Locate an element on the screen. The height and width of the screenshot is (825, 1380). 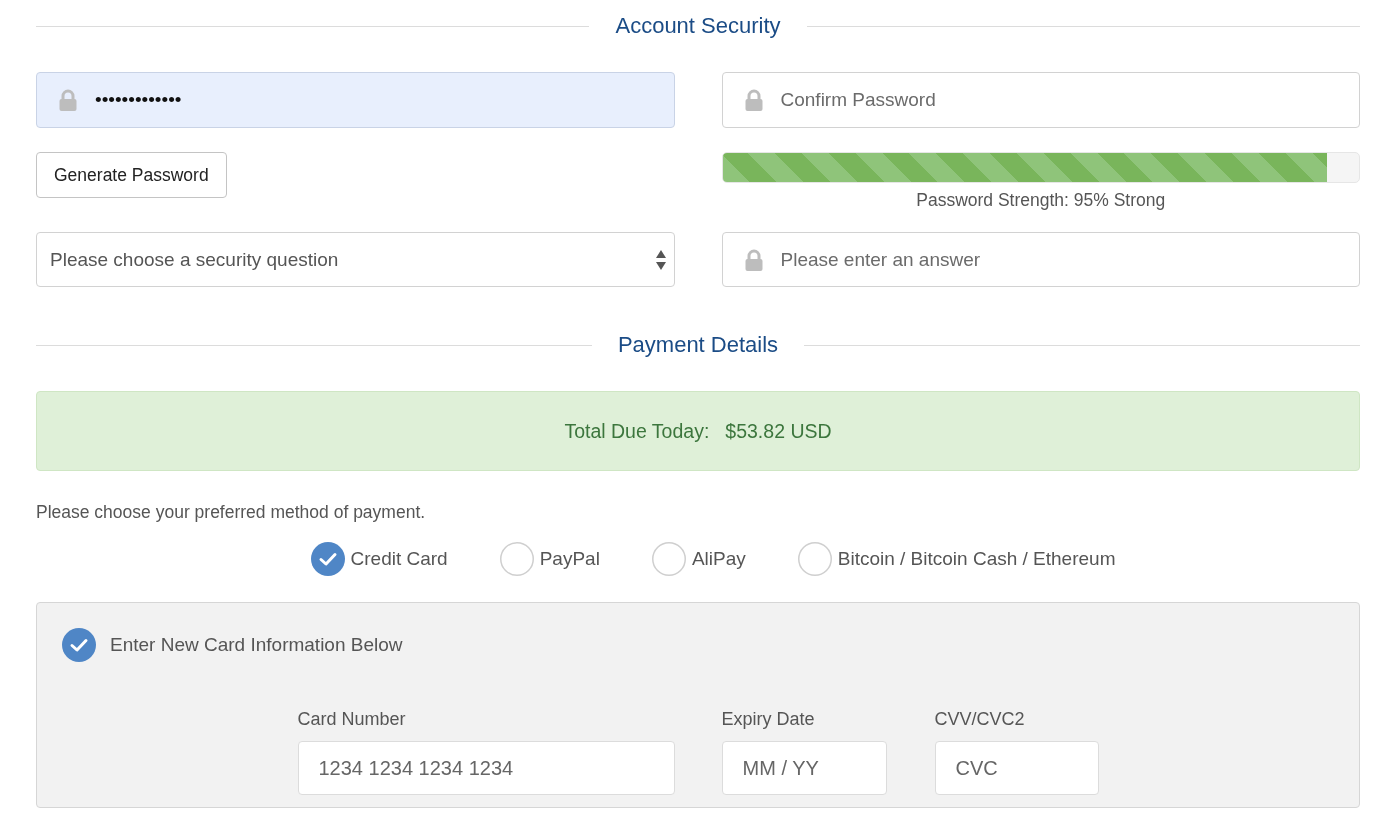
payment-method-option: Bitcoin / Bitcoin Cash / Ethereum is located at coordinates (956, 559).